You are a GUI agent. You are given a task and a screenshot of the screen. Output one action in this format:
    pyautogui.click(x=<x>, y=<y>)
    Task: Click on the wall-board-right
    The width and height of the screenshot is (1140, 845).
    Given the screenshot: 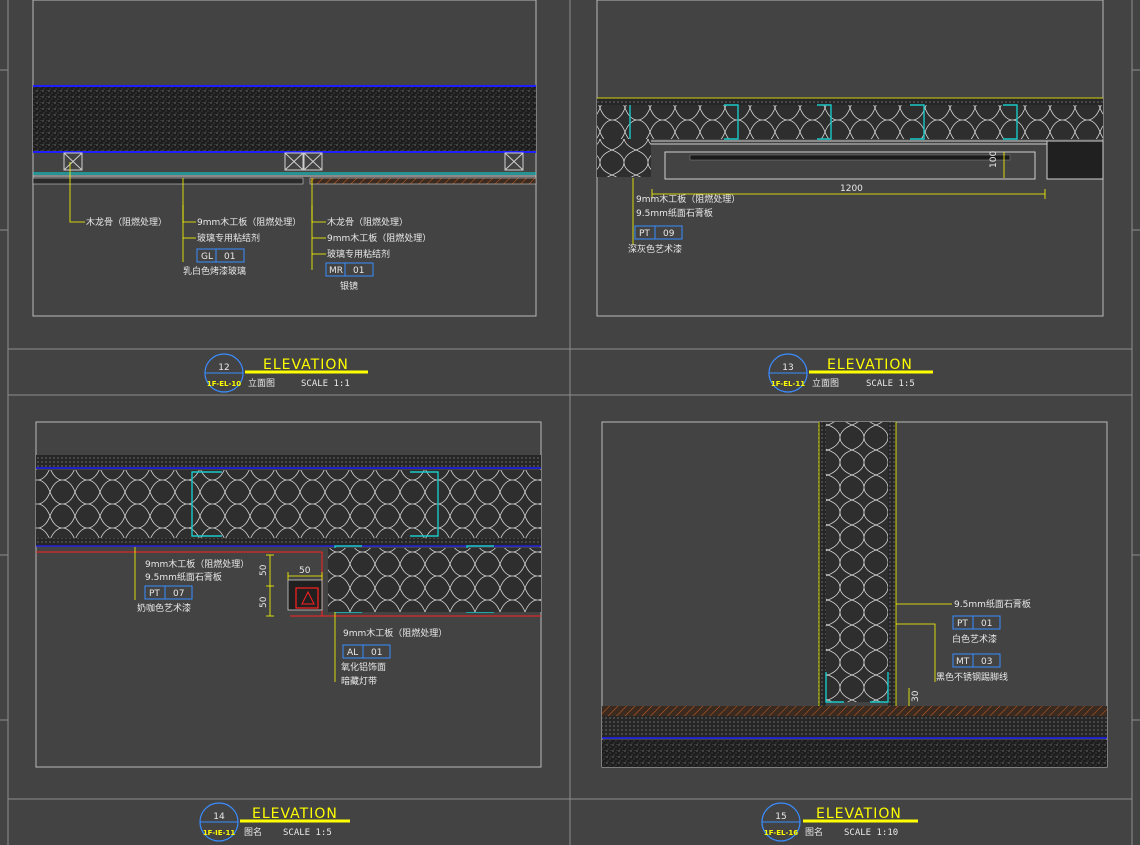 What is the action you would take?
    pyautogui.click(x=892, y=565)
    